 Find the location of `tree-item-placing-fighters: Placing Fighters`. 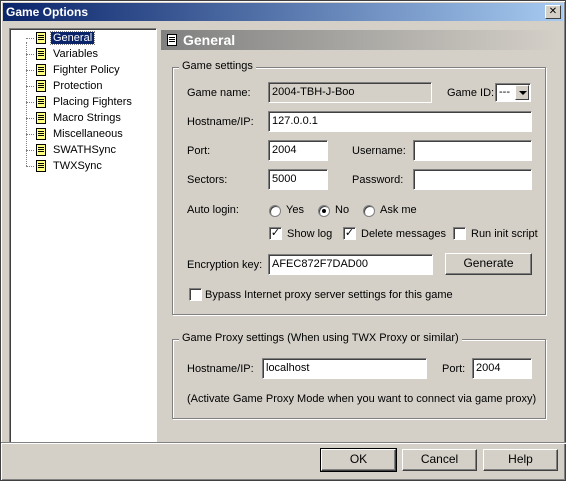

tree-item-placing-fighters: Placing Fighters is located at coordinates (85, 102).